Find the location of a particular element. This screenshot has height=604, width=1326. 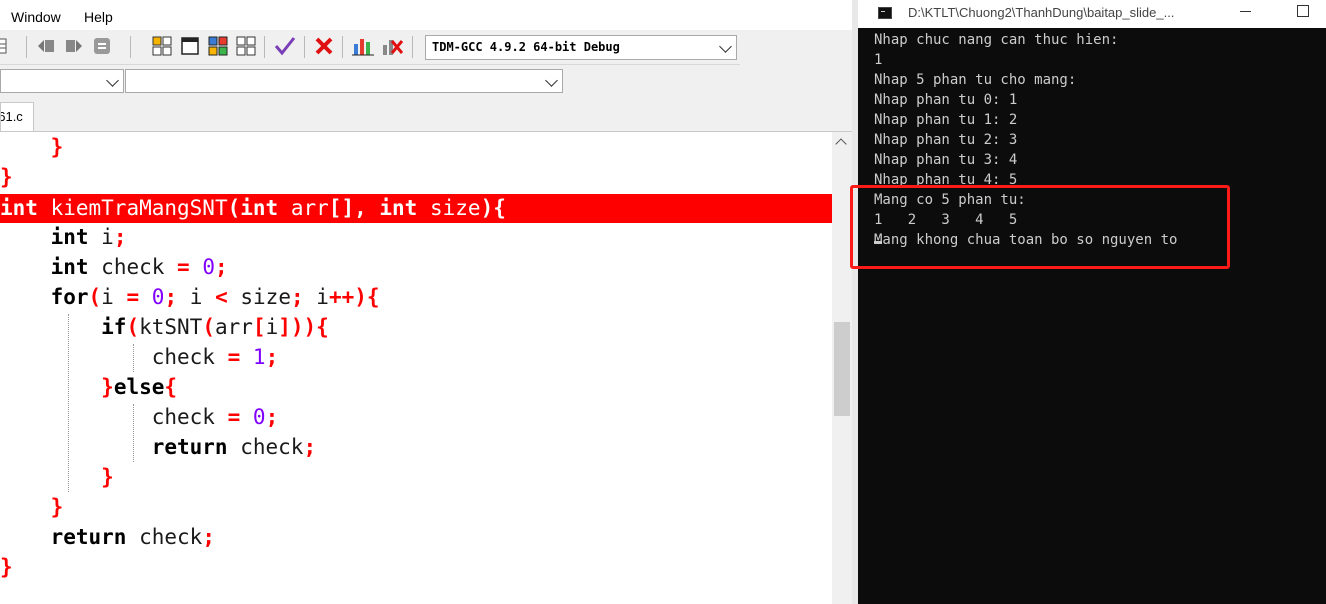

compiler-select: TDM-GCC 4.9.2 64-bit Debug is located at coordinates (581, 47).